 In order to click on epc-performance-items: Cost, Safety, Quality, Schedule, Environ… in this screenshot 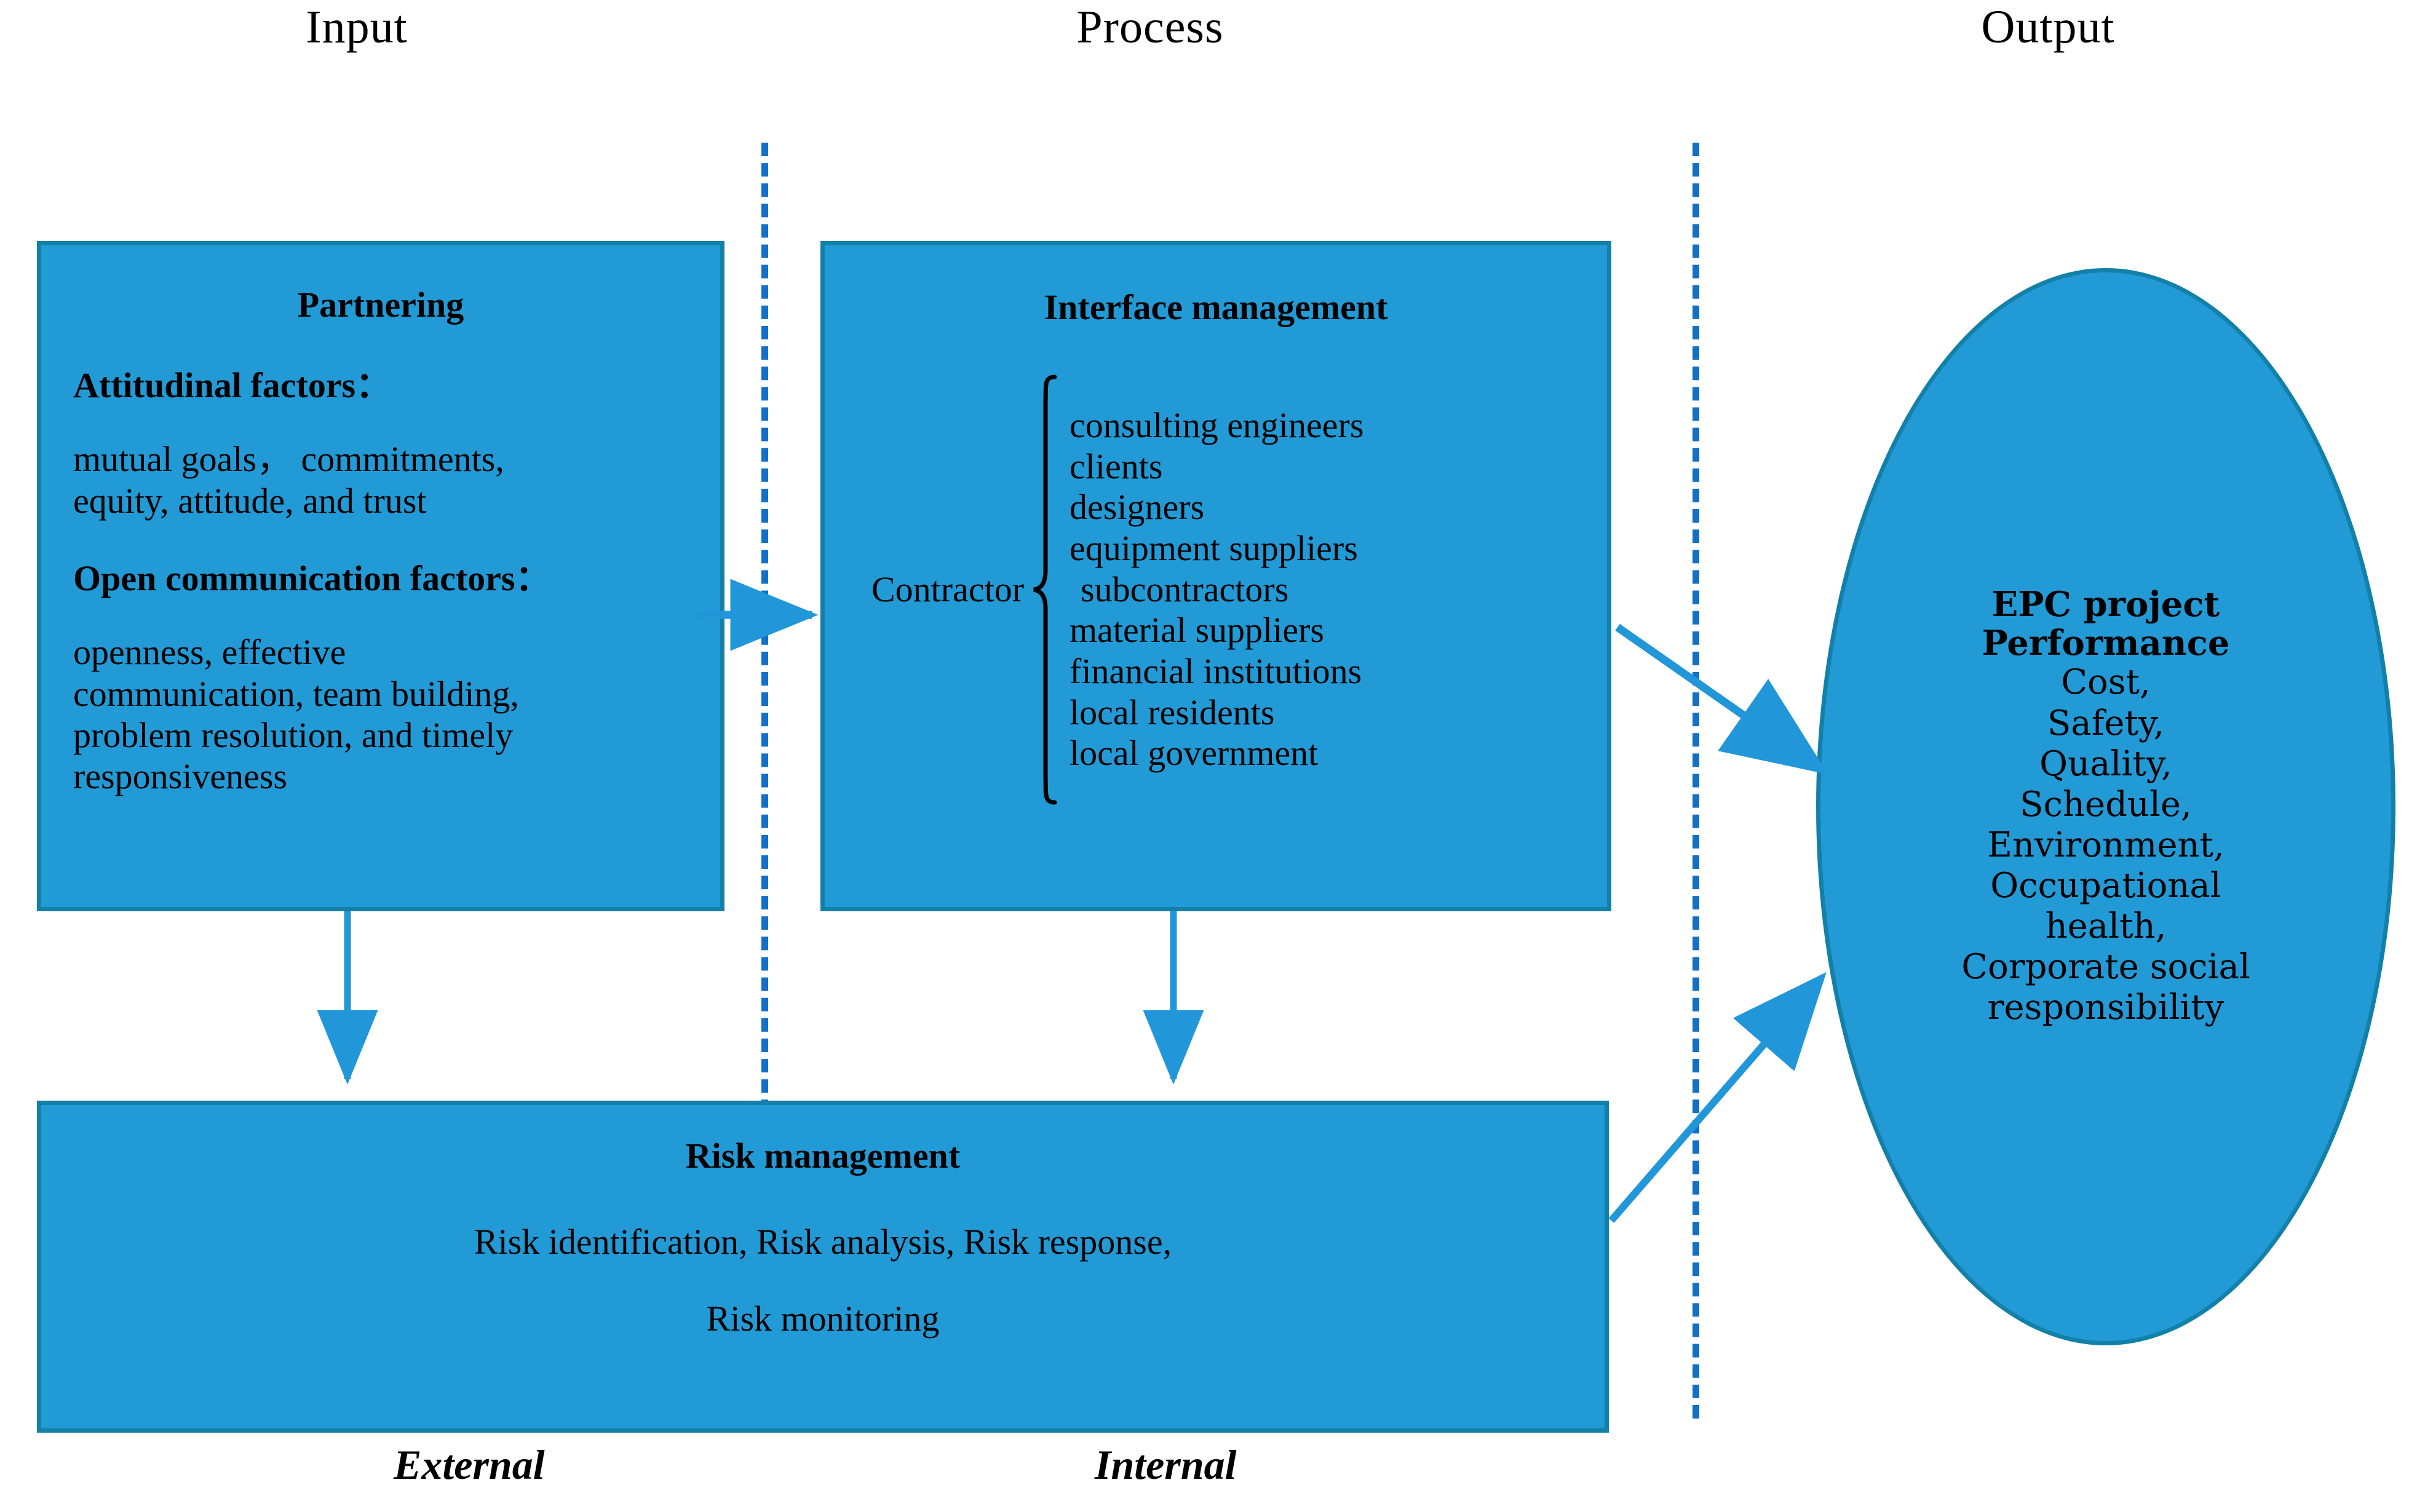, I will do `click(2105, 845)`.